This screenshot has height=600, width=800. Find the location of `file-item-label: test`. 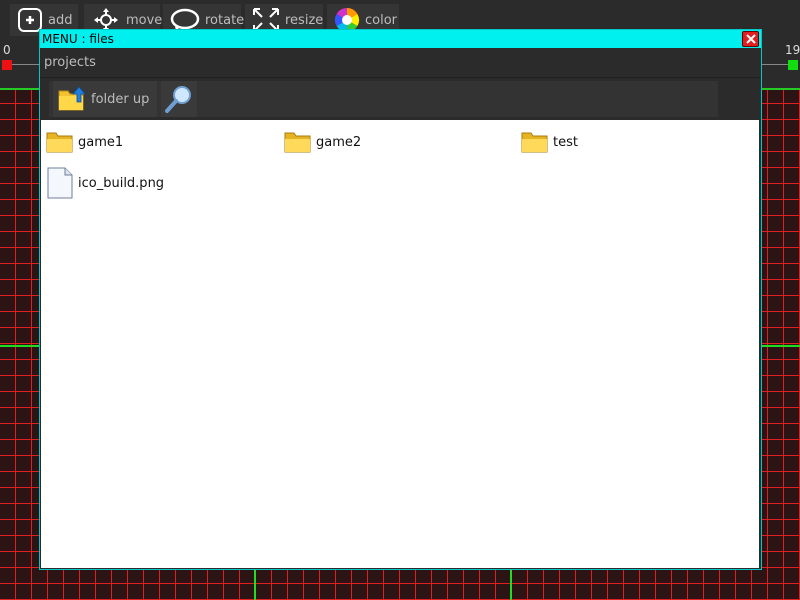

file-item-label: test is located at coordinates (565, 142).